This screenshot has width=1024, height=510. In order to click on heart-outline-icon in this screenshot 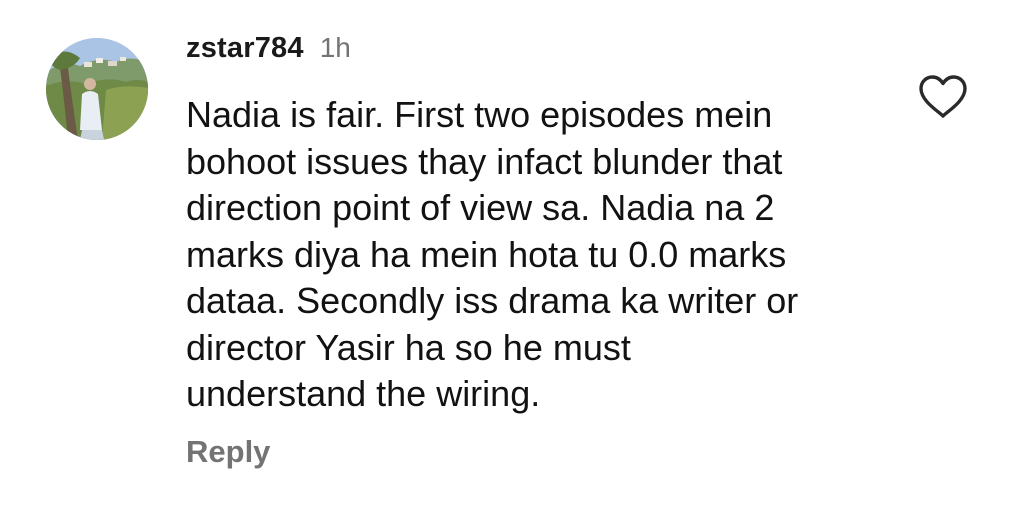, I will do `click(943, 96)`.